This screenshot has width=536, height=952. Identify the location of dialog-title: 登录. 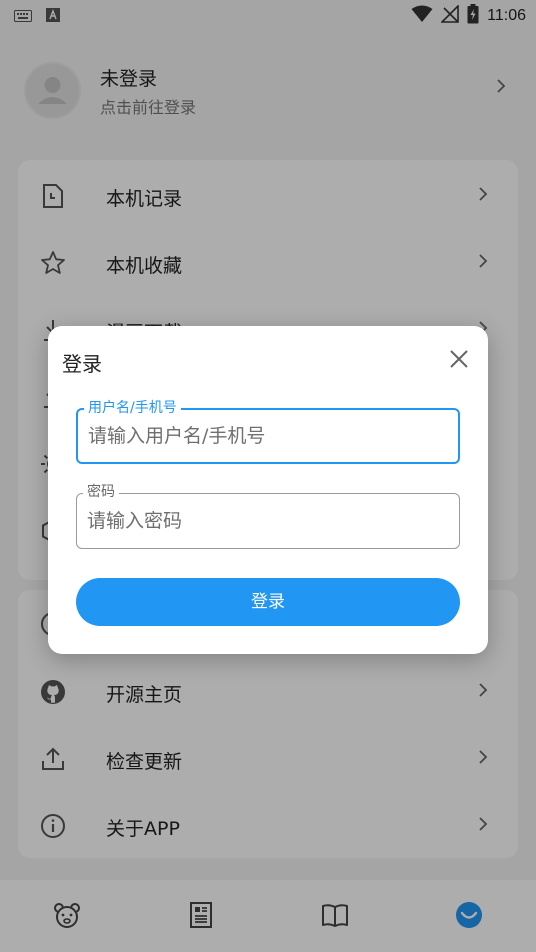
(82, 364).